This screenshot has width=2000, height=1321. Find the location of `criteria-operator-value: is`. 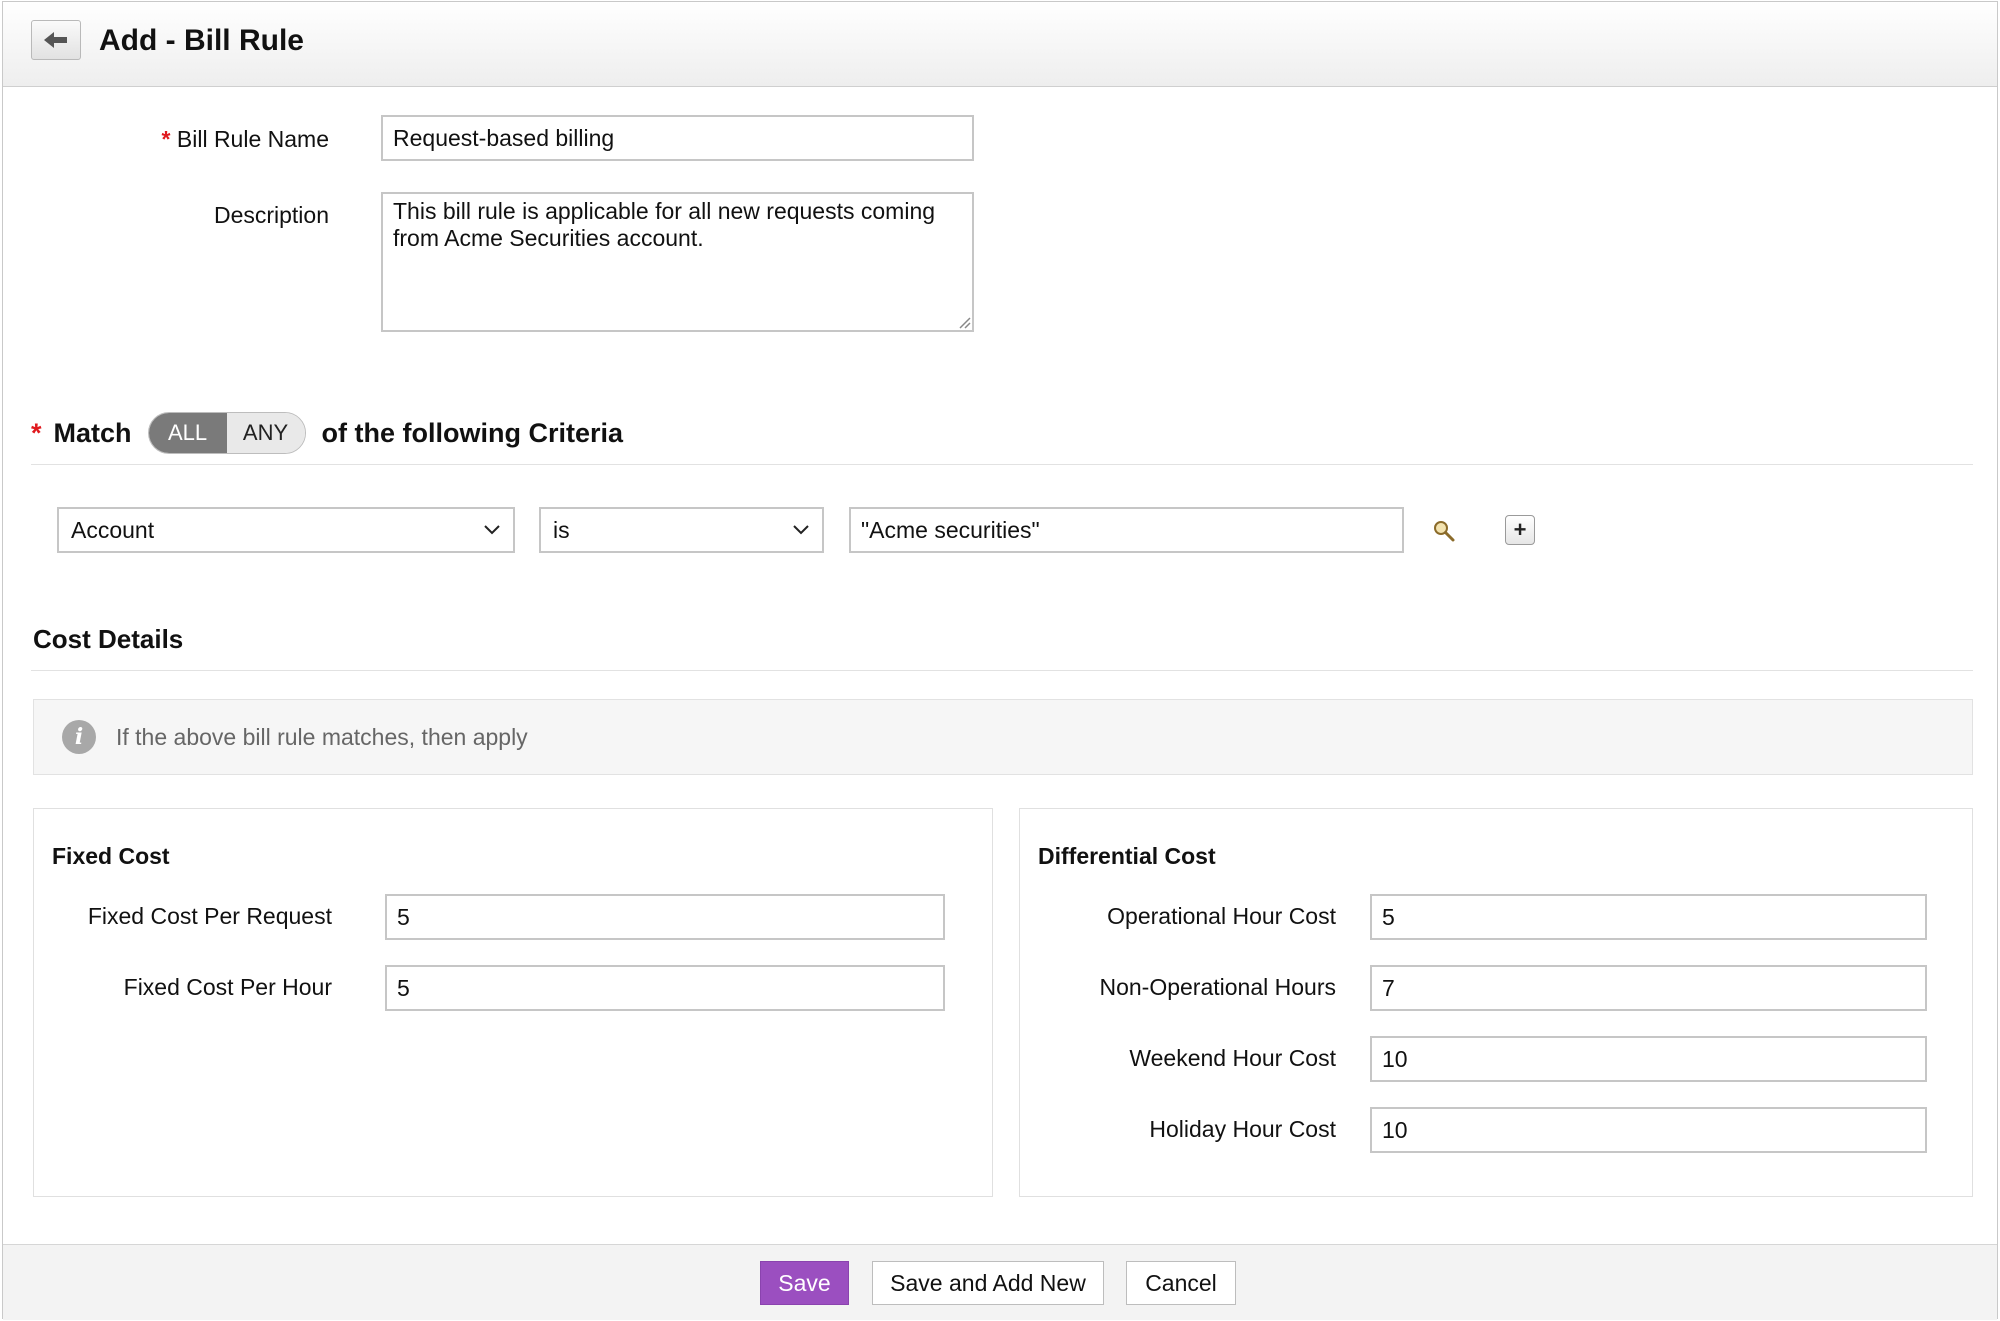

criteria-operator-value: is is located at coordinates (561, 529).